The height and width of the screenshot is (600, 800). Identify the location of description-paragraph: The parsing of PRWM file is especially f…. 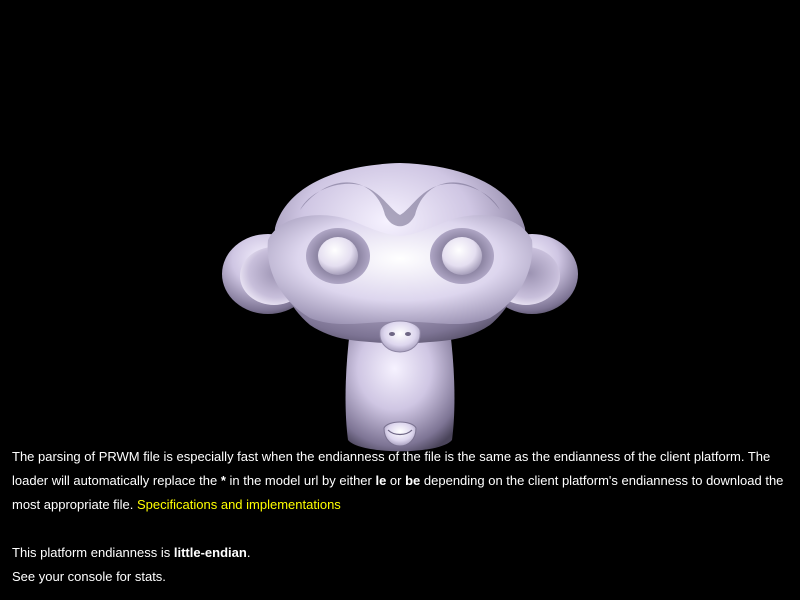
(401, 481).